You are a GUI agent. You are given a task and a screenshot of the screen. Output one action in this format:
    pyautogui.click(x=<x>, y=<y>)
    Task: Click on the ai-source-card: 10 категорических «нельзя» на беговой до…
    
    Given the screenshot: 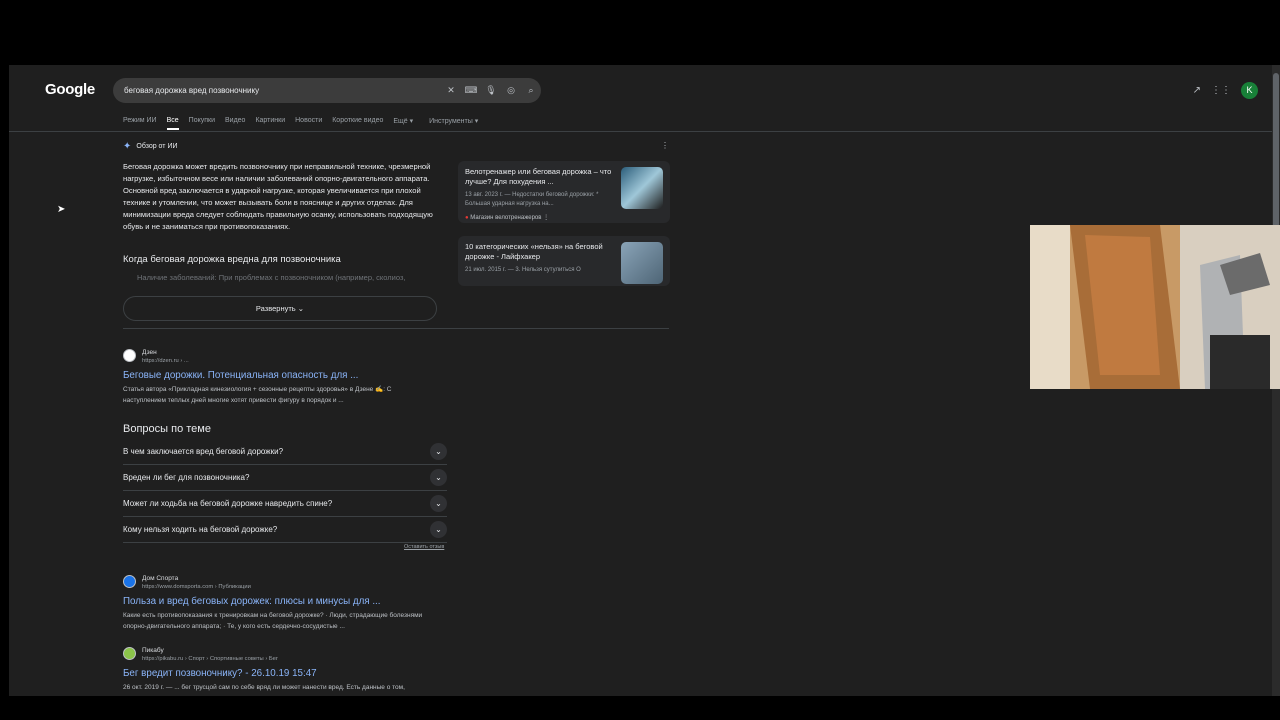 What is the action you would take?
    pyautogui.click(x=564, y=261)
    